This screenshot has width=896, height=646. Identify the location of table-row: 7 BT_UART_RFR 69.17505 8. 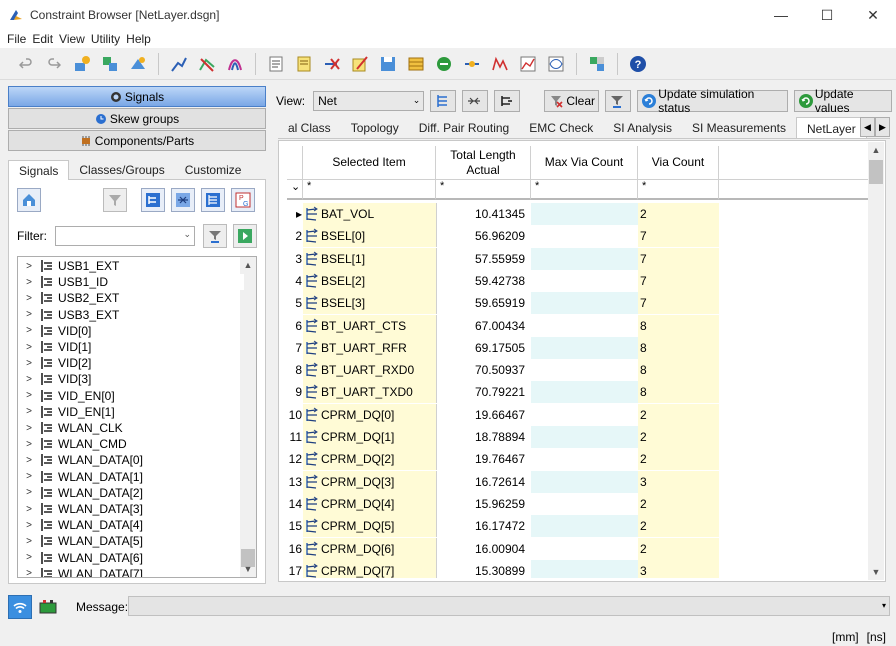
(579, 347).